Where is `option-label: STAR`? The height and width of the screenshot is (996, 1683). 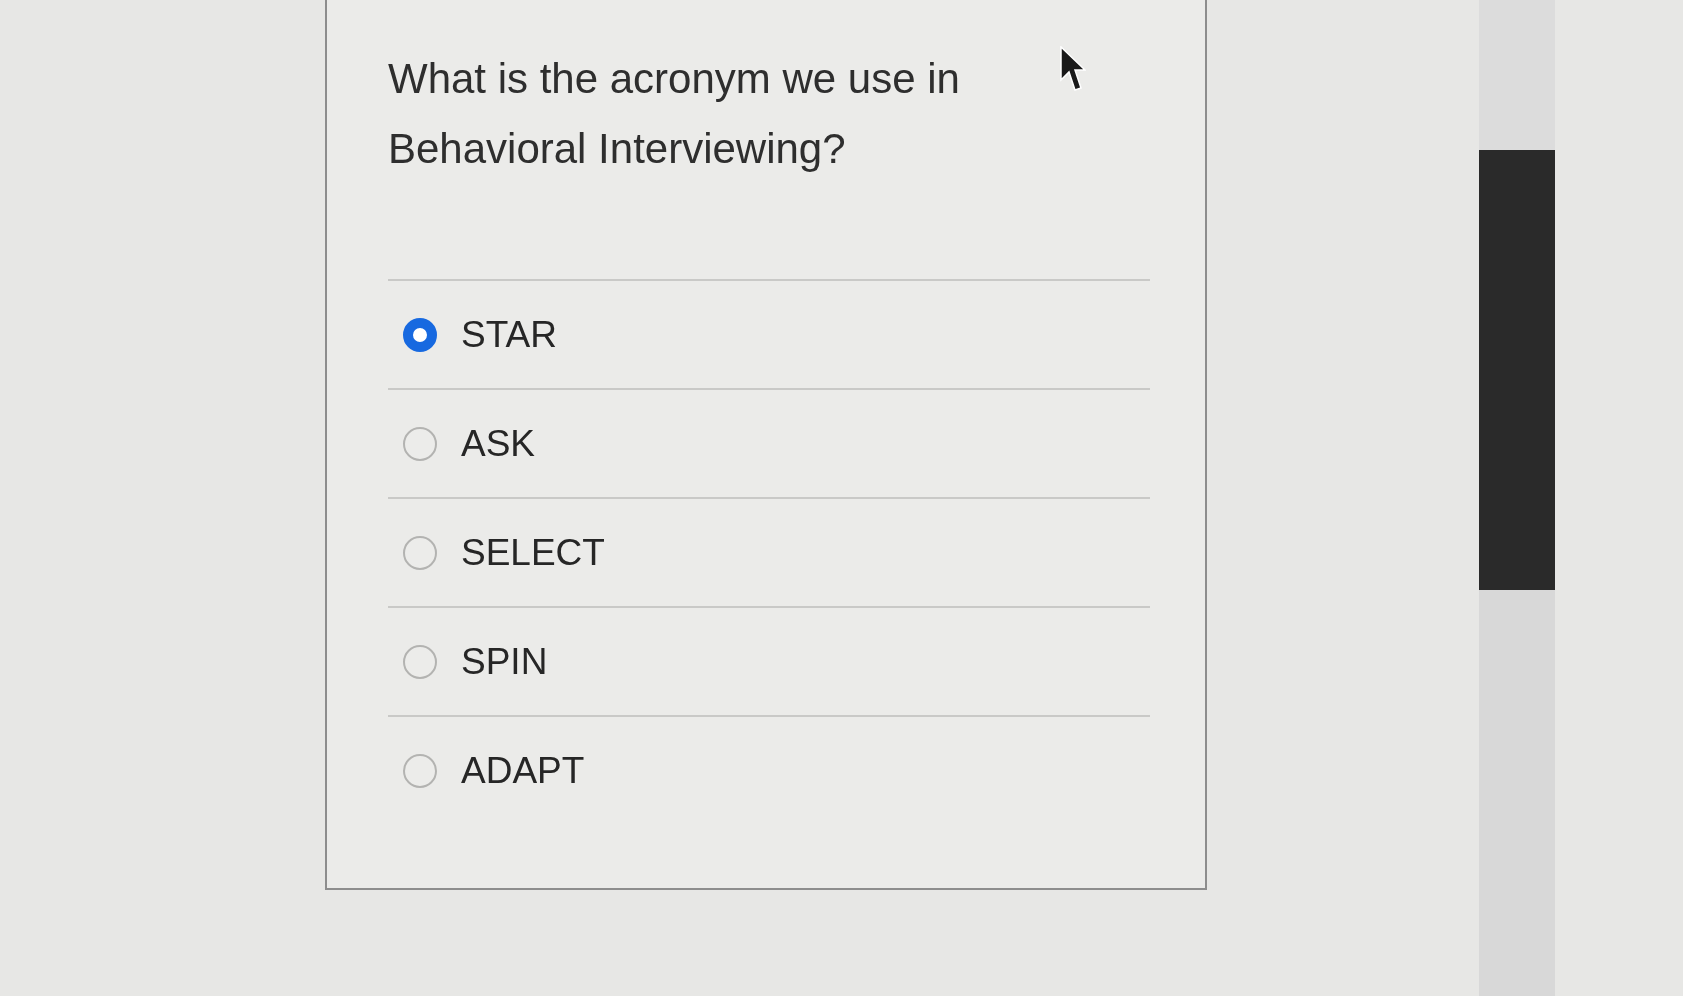
option-label: STAR is located at coordinates (509, 334).